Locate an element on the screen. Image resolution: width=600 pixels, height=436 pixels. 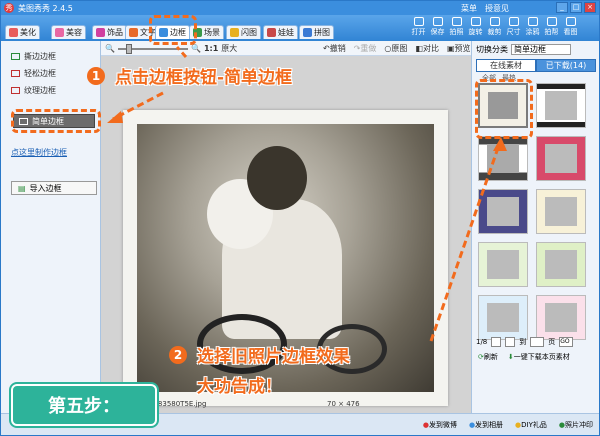
step2-done-text: 大功告成！ is located at coordinates (239, 387).